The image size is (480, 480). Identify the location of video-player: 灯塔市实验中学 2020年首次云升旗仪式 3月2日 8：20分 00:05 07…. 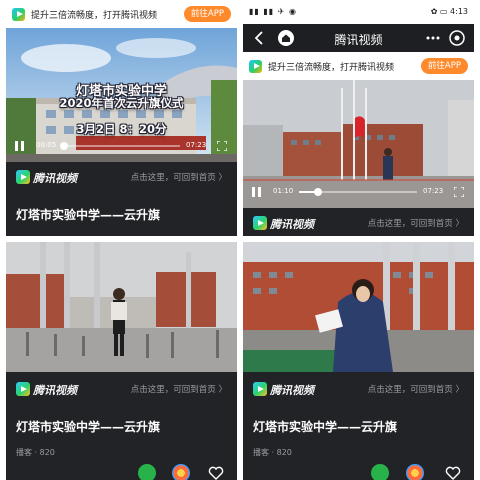
(121, 95).